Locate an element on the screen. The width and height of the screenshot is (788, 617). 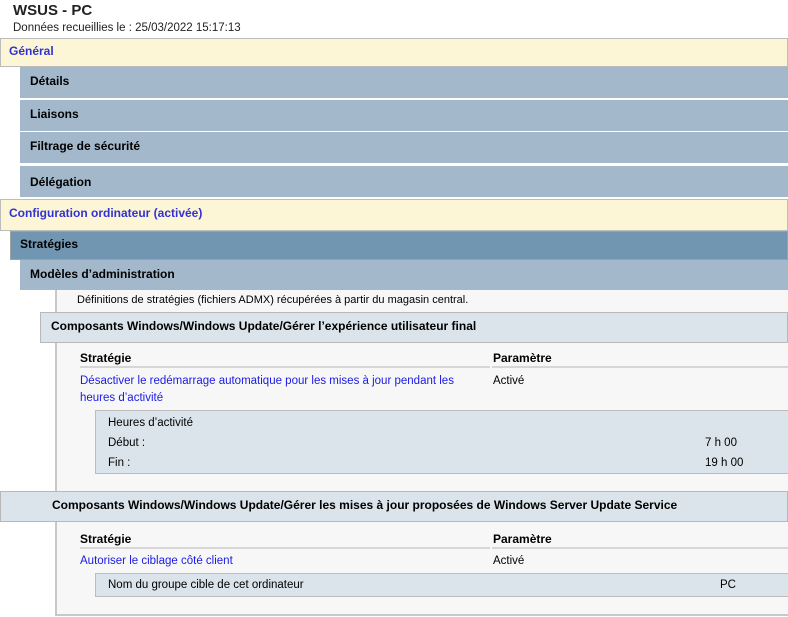
detail-label: Début : is located at coordinates (127, 443).